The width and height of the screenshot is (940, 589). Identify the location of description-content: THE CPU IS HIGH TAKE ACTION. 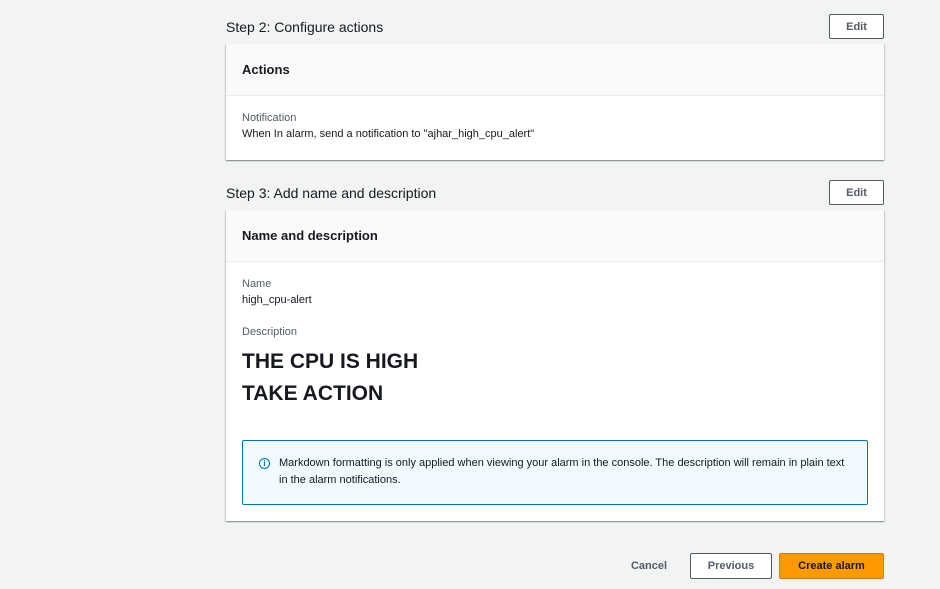
(555, 378).